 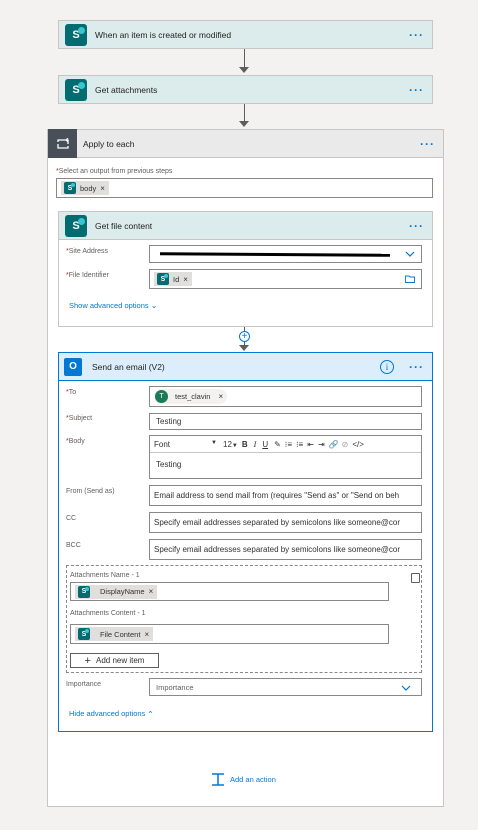 I want to click on subject-field: Testing, so click(x=285, y=421).